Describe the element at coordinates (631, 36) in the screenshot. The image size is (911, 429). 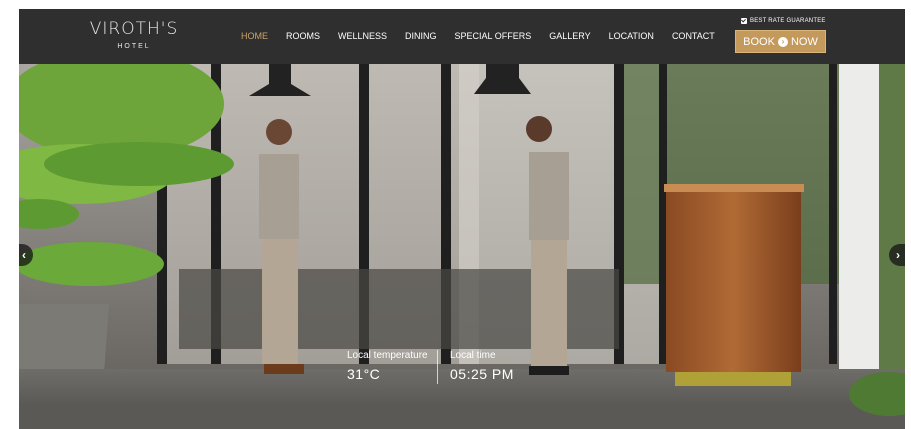
I see `nav-location: LOCATION` at that location.